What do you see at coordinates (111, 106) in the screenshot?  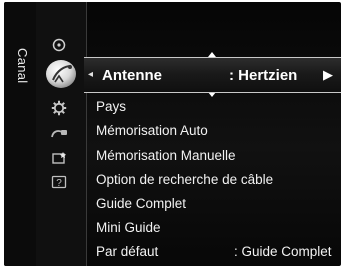 I see `menu-item-pays: Pays` at bounding box center [111, 106].